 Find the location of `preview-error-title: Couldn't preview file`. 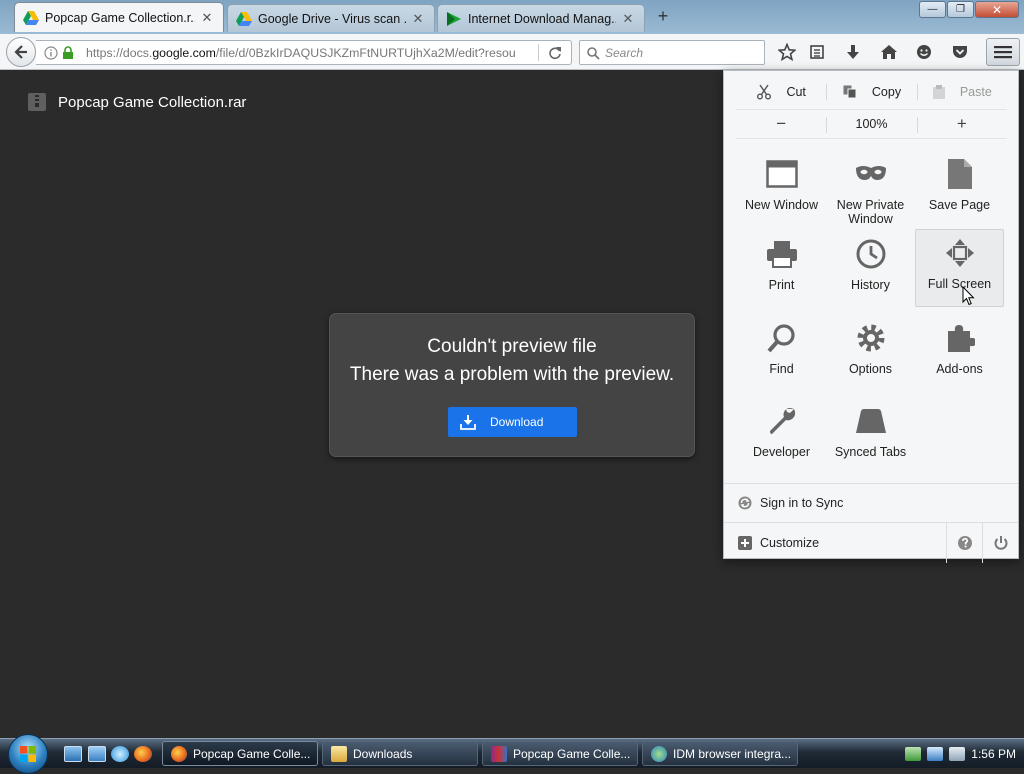

preview-error-title: Couldn't preview file is located at coordinates (512, 346).